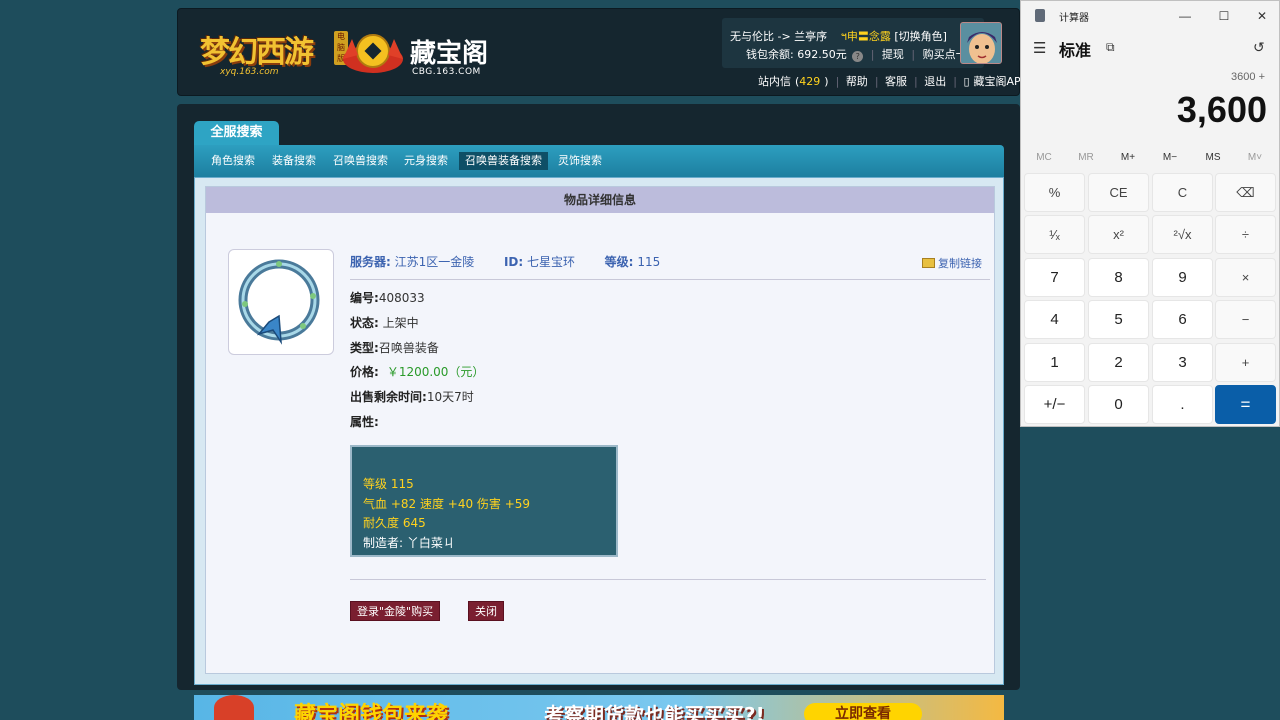  Describe the element at coordinates (426, 161) in the screenshot. I see `subnav-avatar-search: 元身搜索` at that location.